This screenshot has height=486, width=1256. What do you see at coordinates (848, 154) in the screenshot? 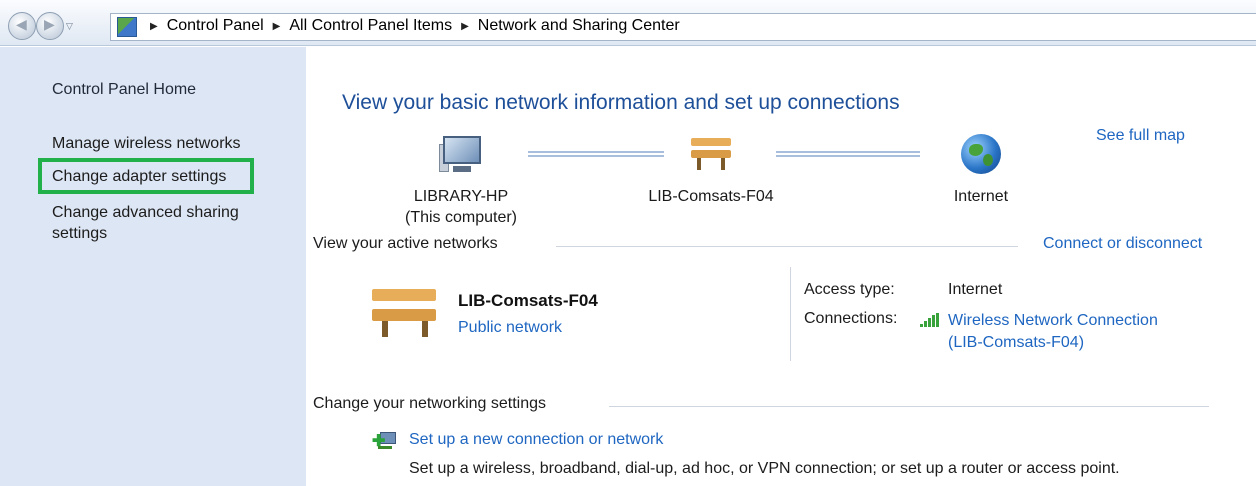
I see `map-connector-line` at bounding box center [848, 154].